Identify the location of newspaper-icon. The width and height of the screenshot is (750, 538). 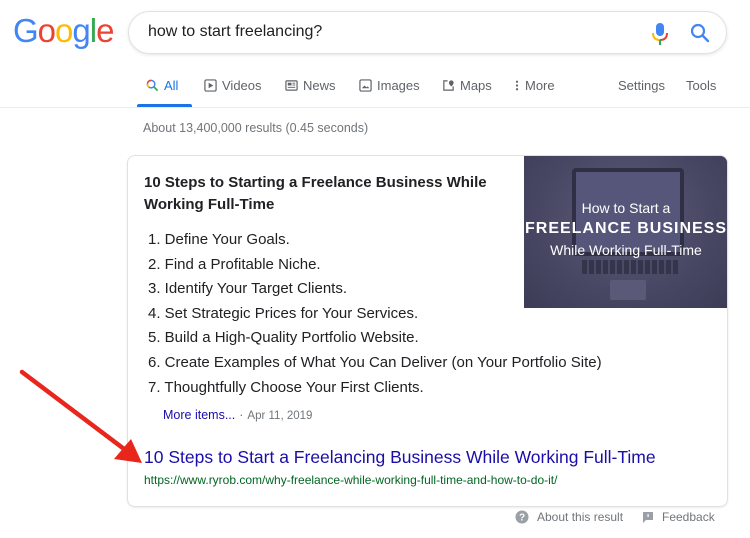
(291, 85).